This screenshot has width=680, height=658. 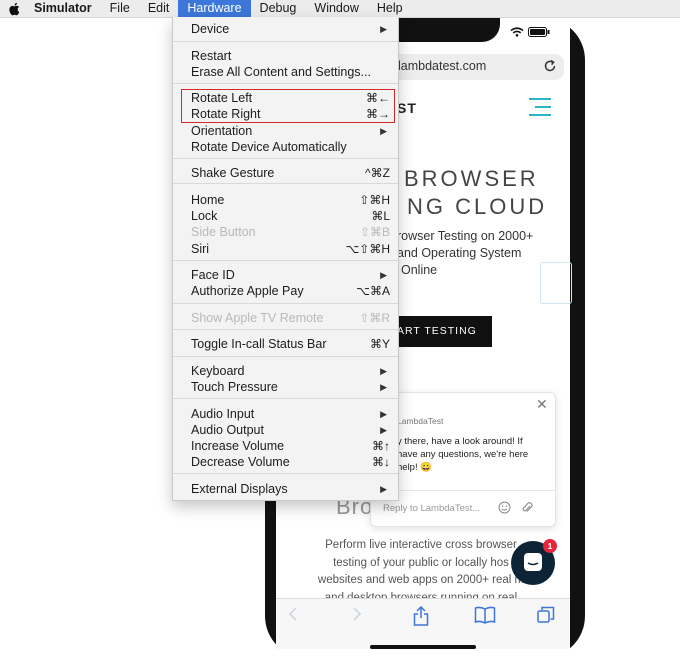 What do you see at coordinates (285, 446) in the screenshot?
I see `menu-item-increase-volume: Increase Volume ⌘↑` at bounding box center [285, 446].